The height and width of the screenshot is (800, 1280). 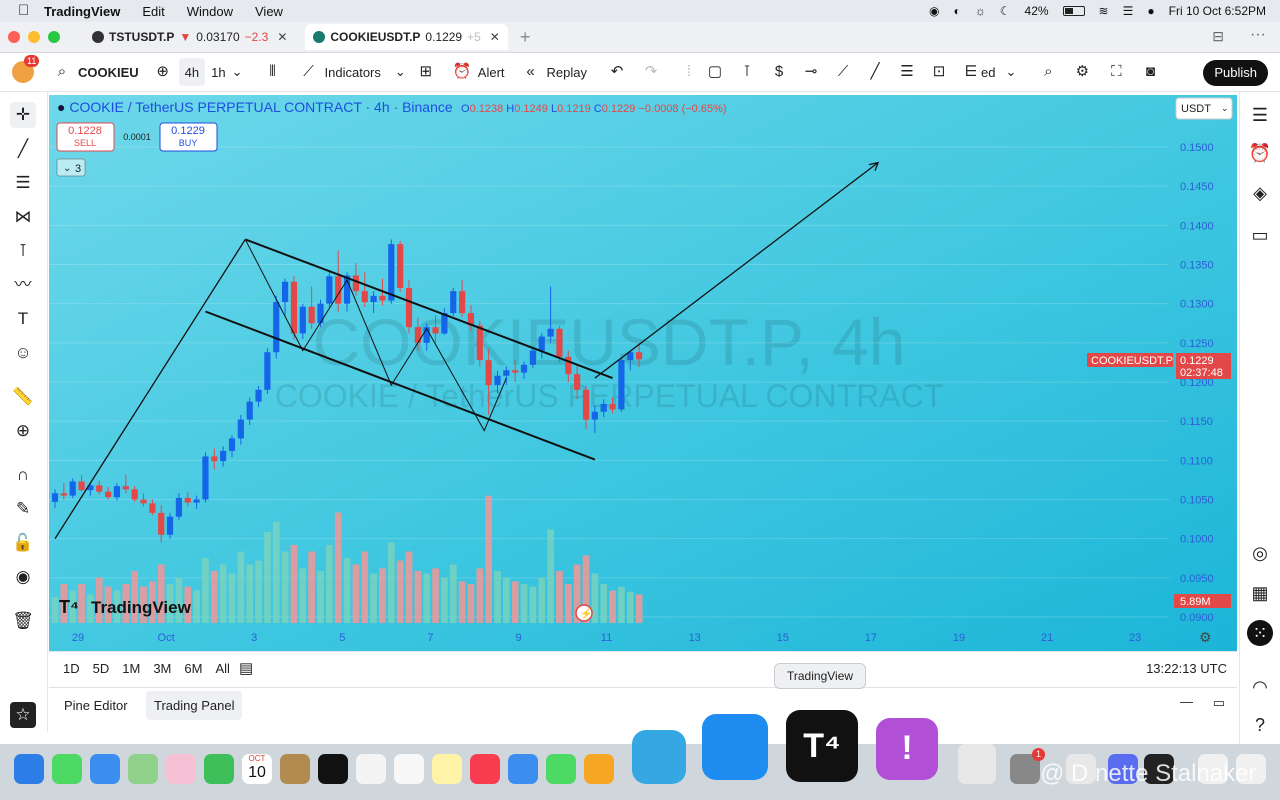 What do you see at coordinates (226, 72) in the screenshot?
I see `interval-1h: 1h ⌄` at bounding box center [226, 72].